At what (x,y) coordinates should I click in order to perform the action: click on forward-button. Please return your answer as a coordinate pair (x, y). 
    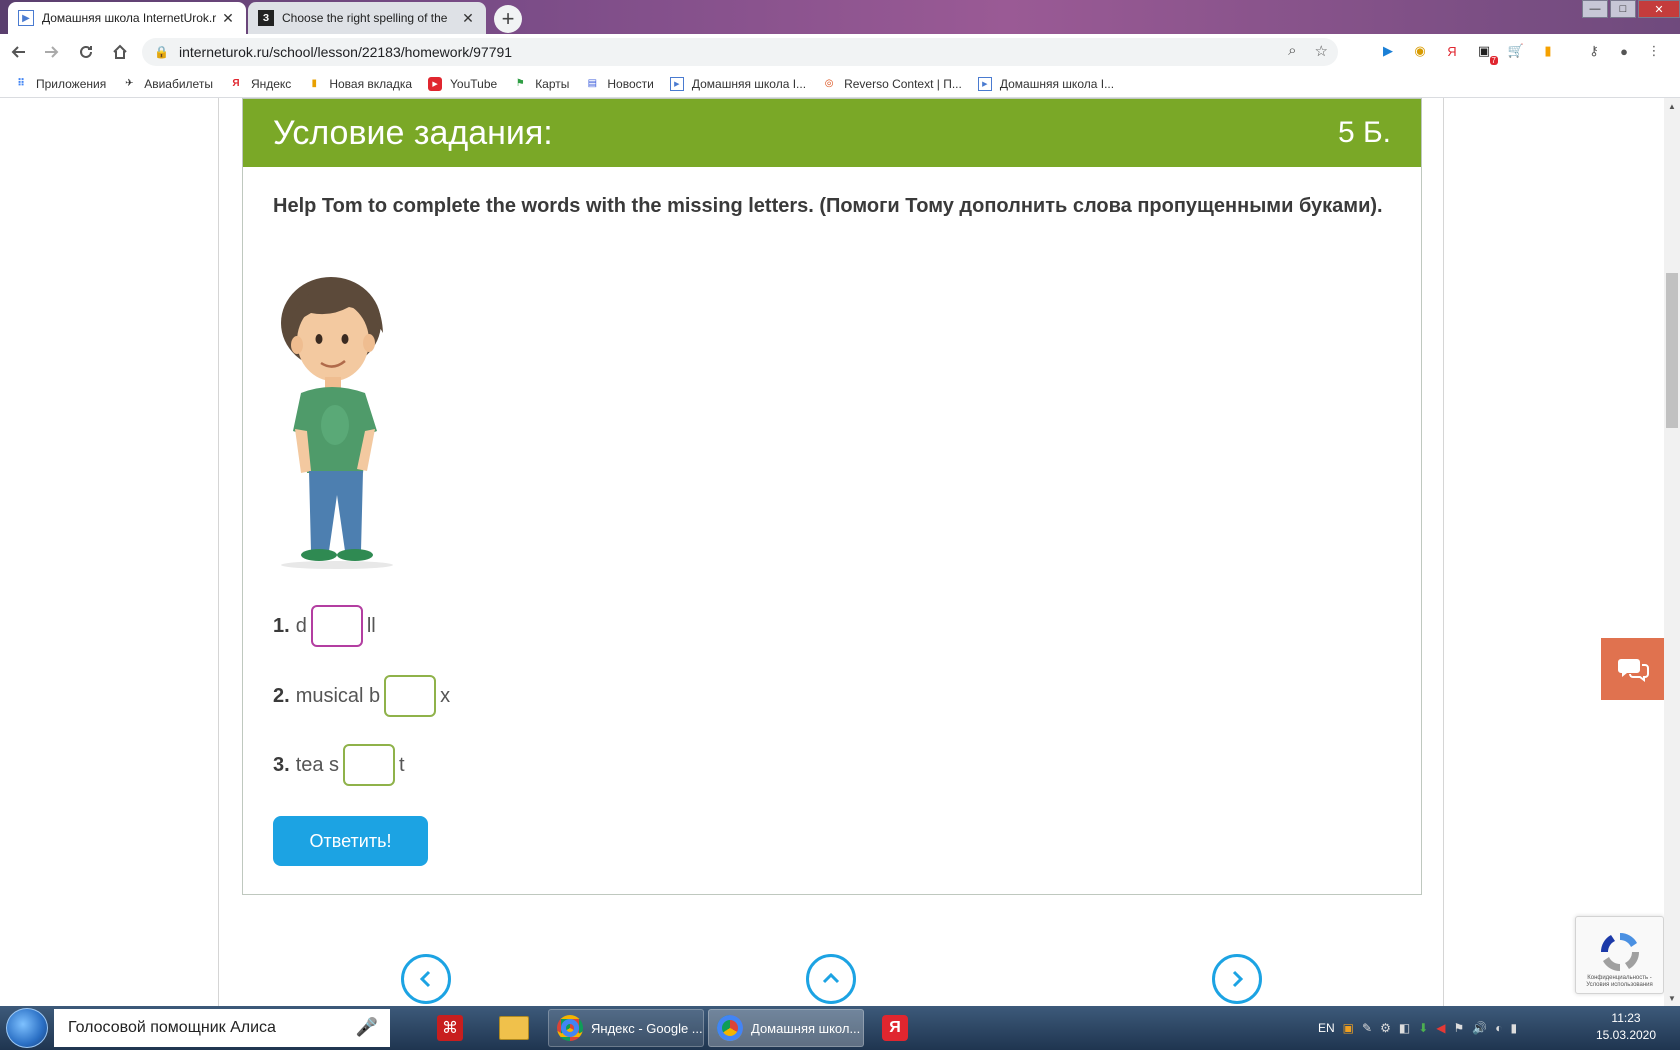
    Looking at the image, I should click on (52, 52).